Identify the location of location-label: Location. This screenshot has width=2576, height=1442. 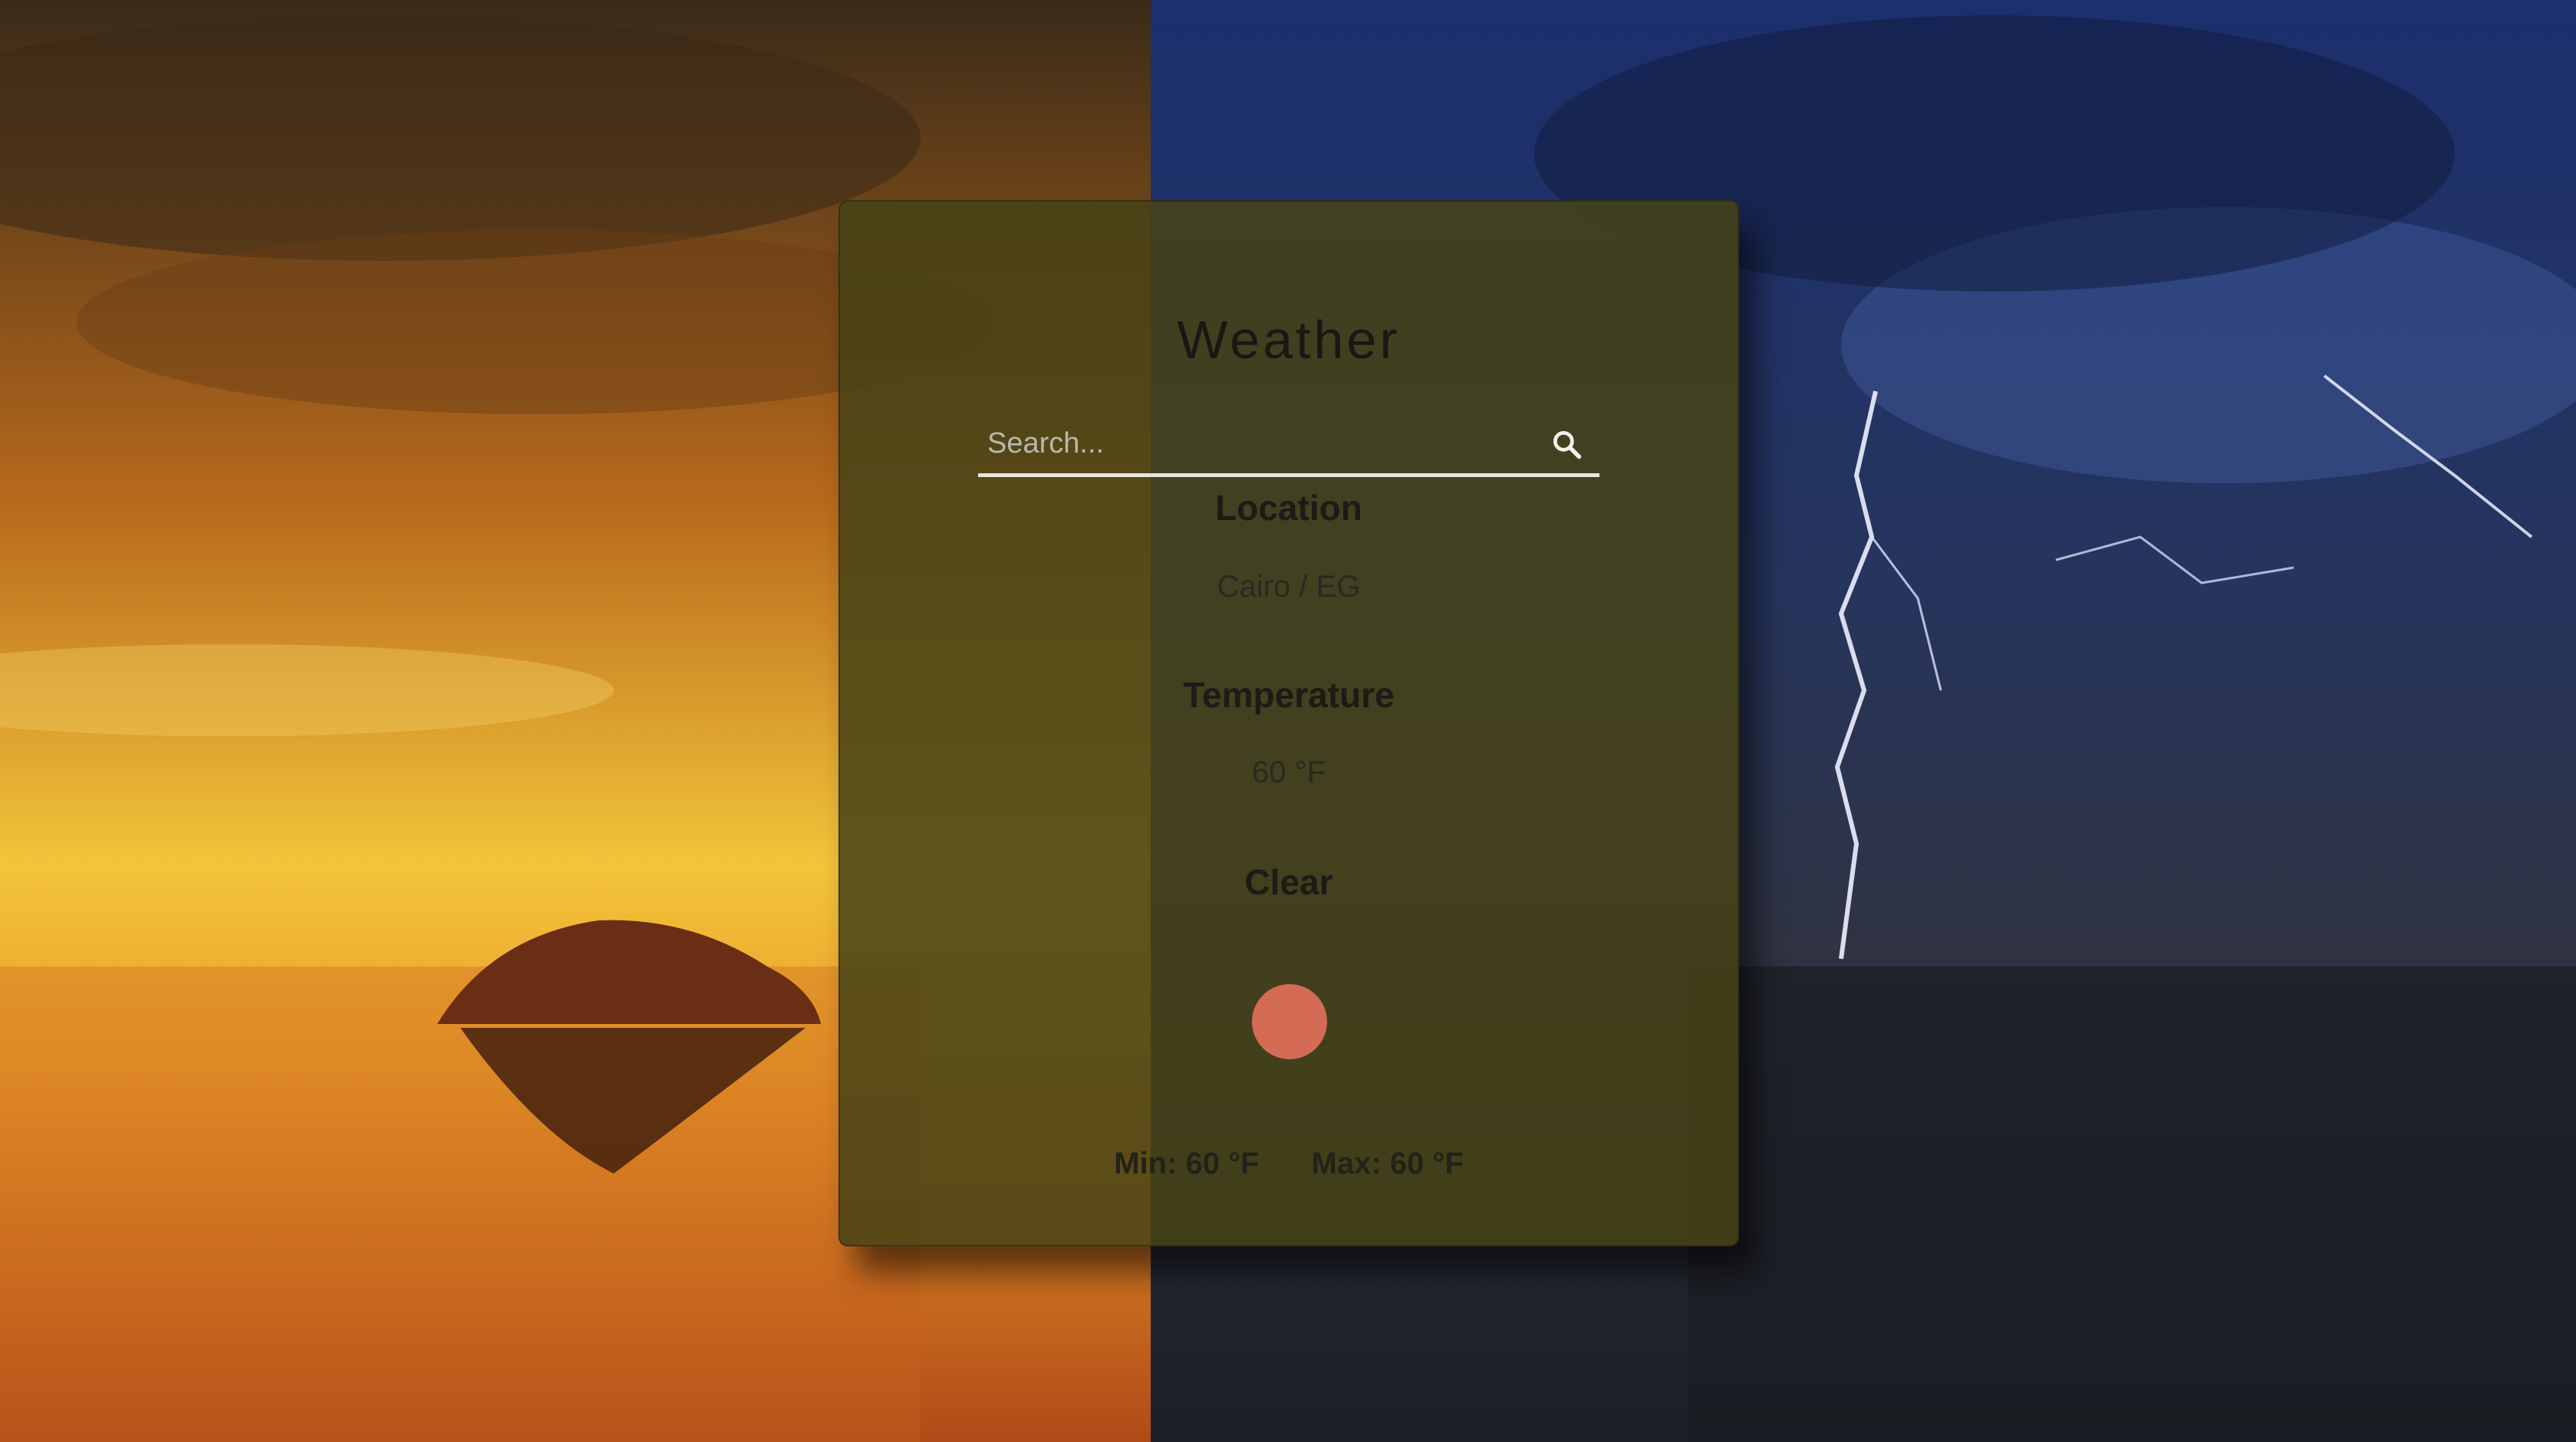
(1288, 508).